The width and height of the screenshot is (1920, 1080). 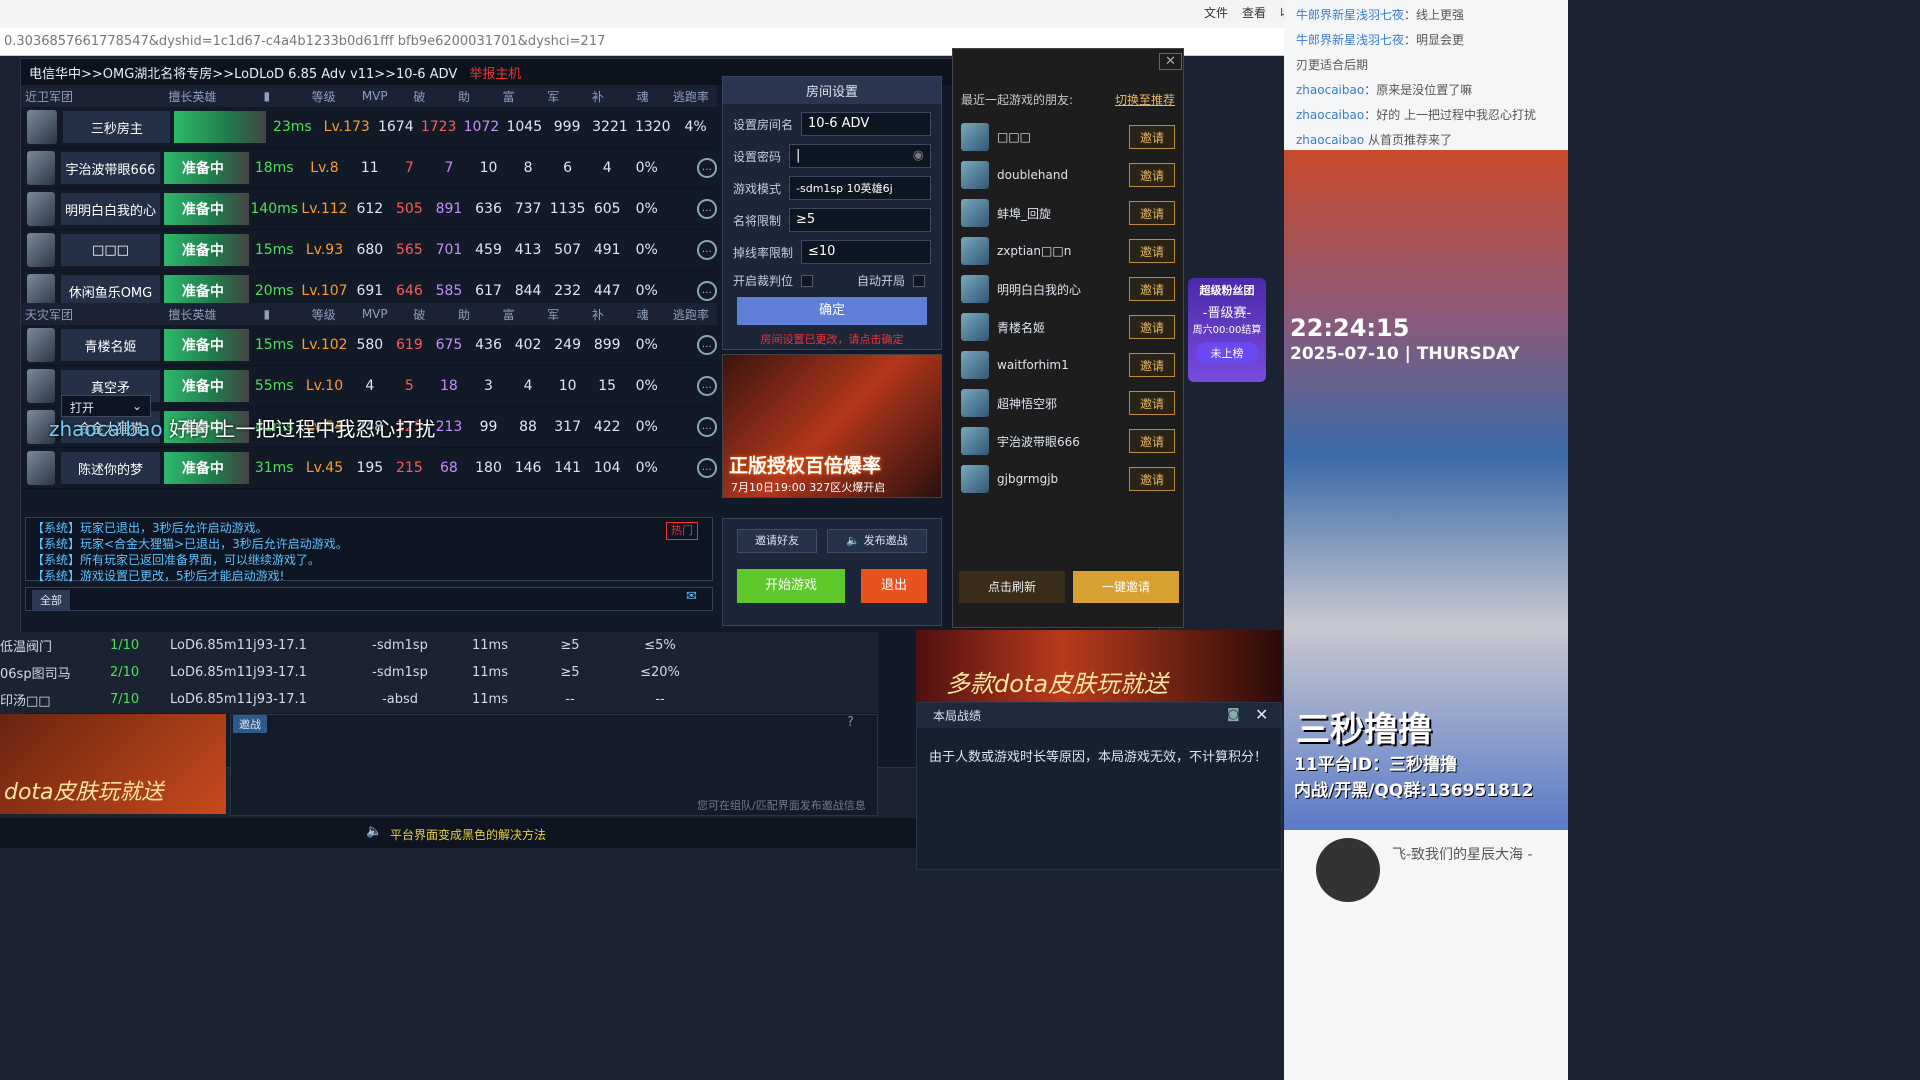 What do you see at coordinates (975, 479) in the screenshot?
I see `friend-avatar` at bounding box center [975, 479].